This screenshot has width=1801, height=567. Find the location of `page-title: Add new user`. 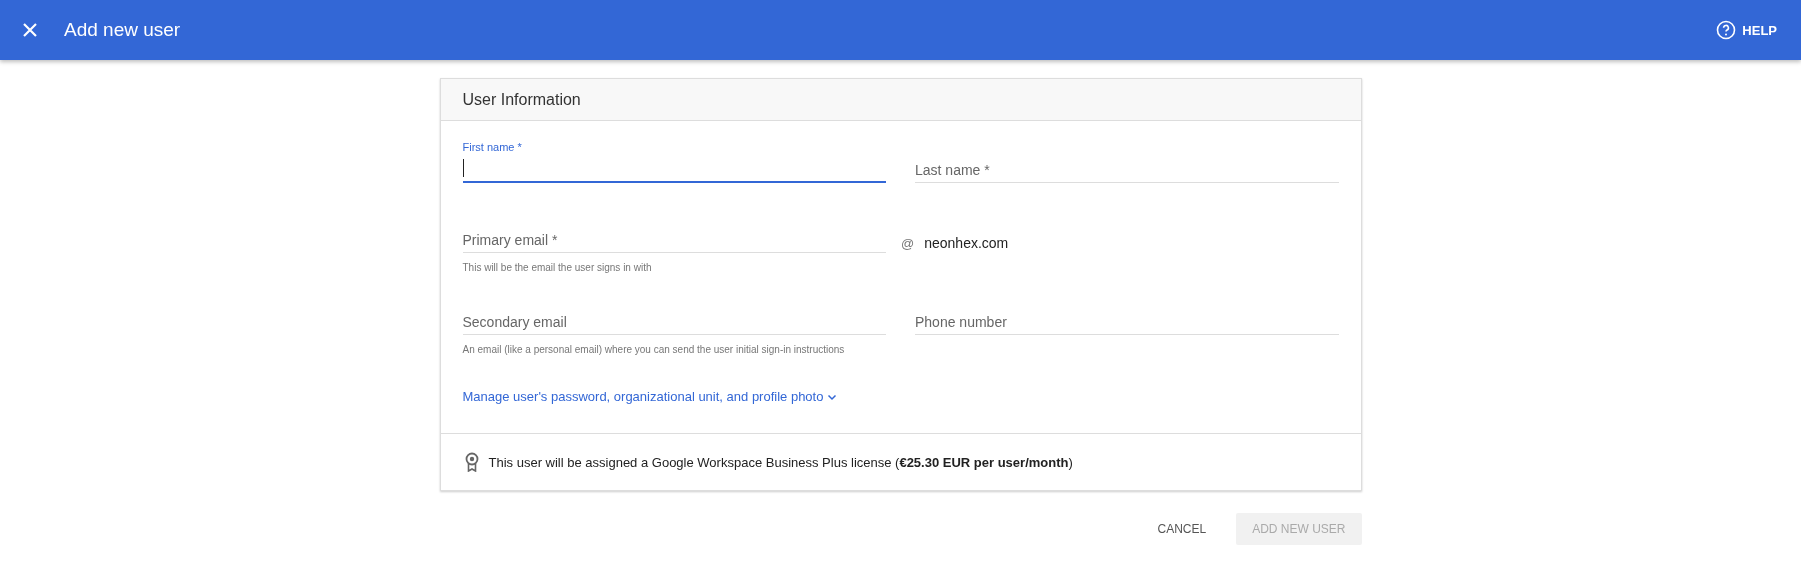

page-title: Add new user is located at coordinates (122, 30).